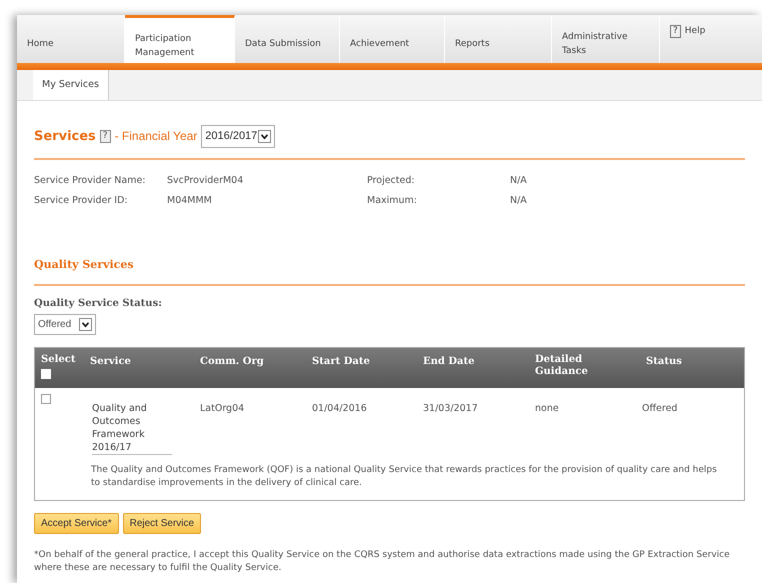 This screenshot has width=762, height=583. I want to click on accept-button: Accept Service*, so click(76, 523).